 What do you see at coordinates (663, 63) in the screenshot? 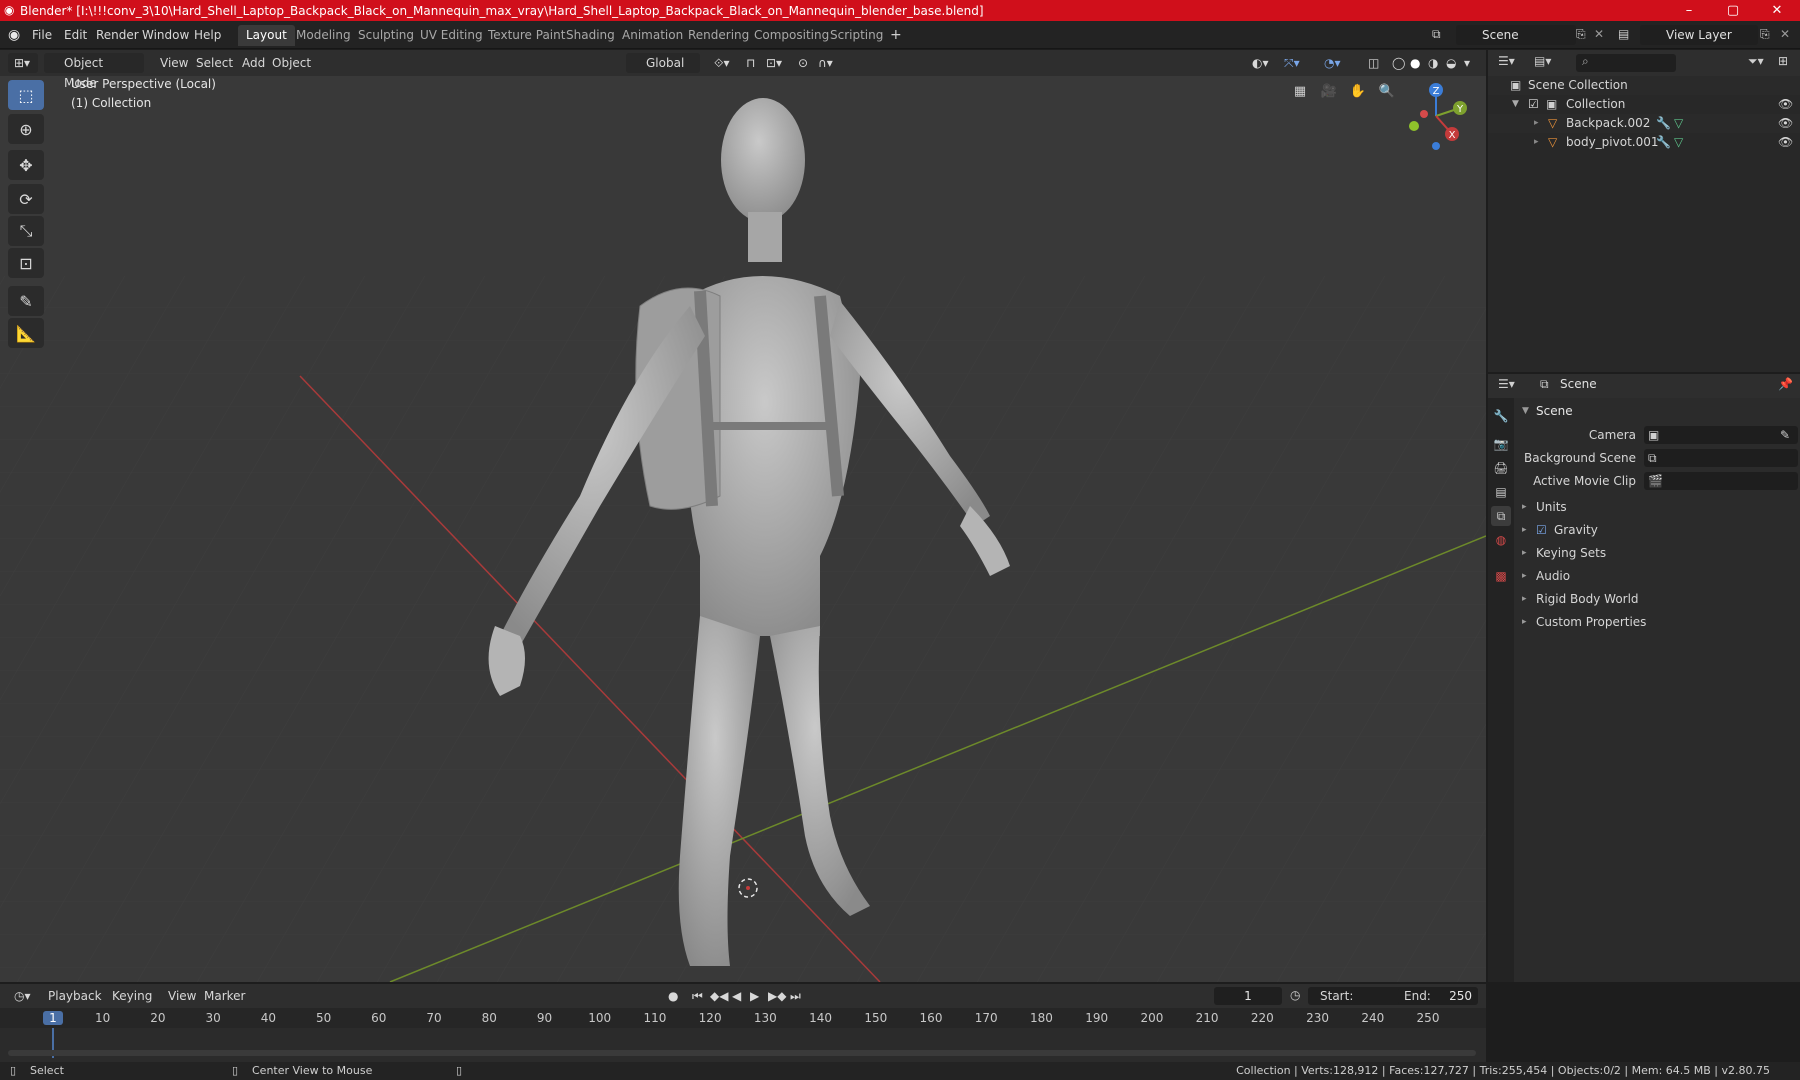
I see `transform-orientation-dropdown: Global` at bounding box center [663, 63].